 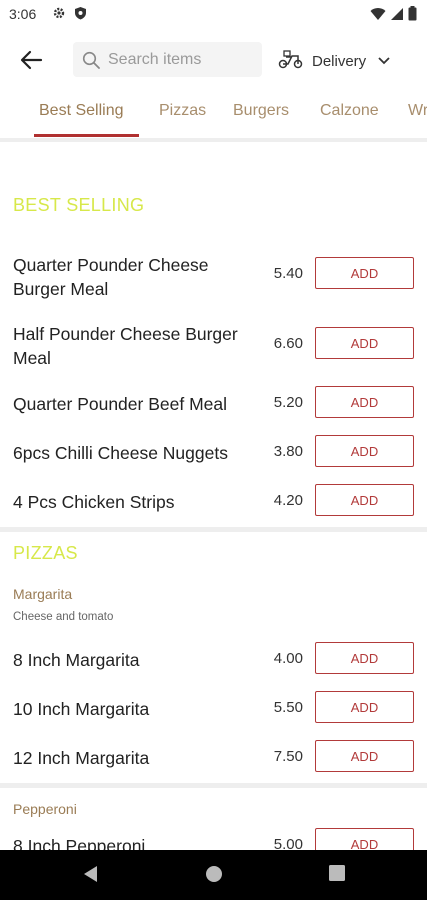 I want to click on menu-item-price: 3.80, so click(x=288, y=451).